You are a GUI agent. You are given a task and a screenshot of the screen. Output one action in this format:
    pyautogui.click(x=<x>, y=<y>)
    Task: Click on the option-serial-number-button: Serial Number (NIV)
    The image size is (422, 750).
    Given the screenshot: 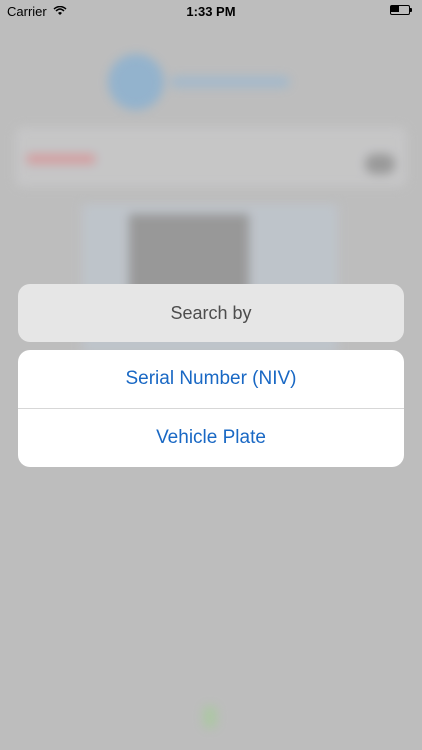 What is the action you would take?
    pyautogui.click(x=211, y=379)
    